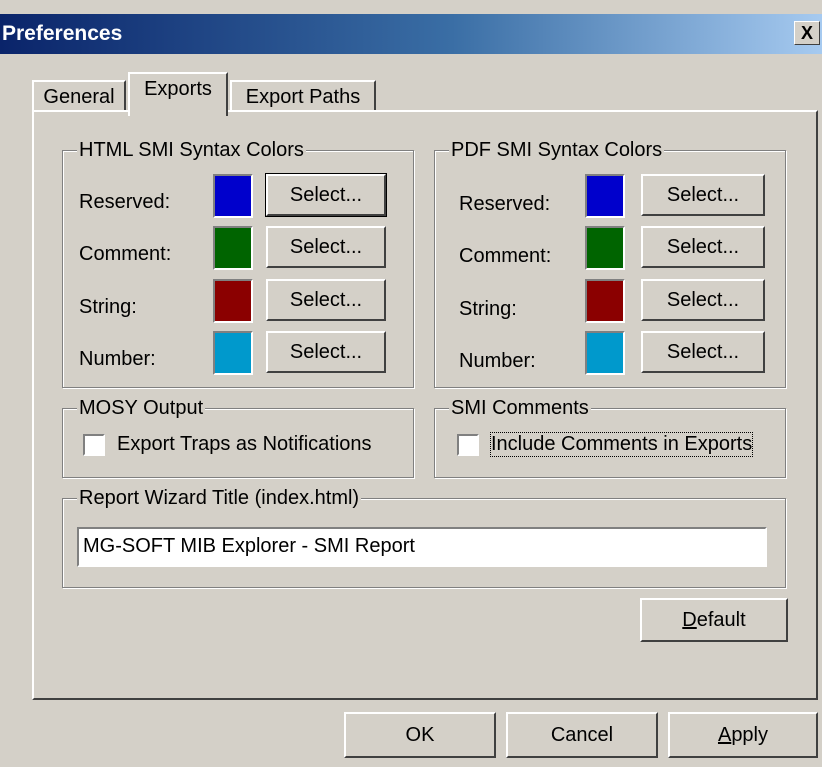 The height and width of the screenshot is (767, 822). Describe the element at coordinates (520, 408) in the screenshot. I see `group-legend: SMI Comments` at that location.